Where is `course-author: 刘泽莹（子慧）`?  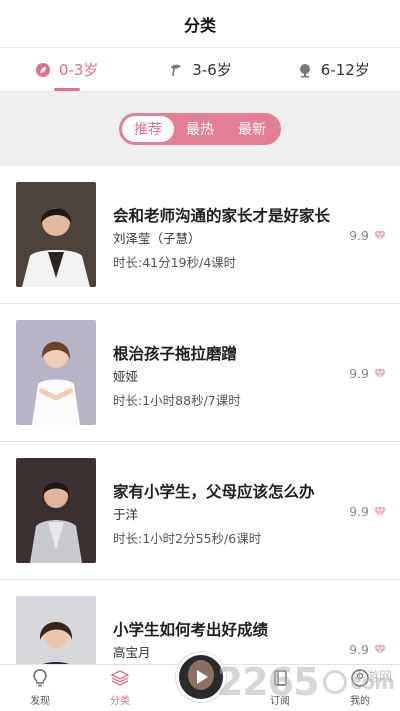
course-author: 刘泽莹（子慧） is located at coordinates (157, 238).